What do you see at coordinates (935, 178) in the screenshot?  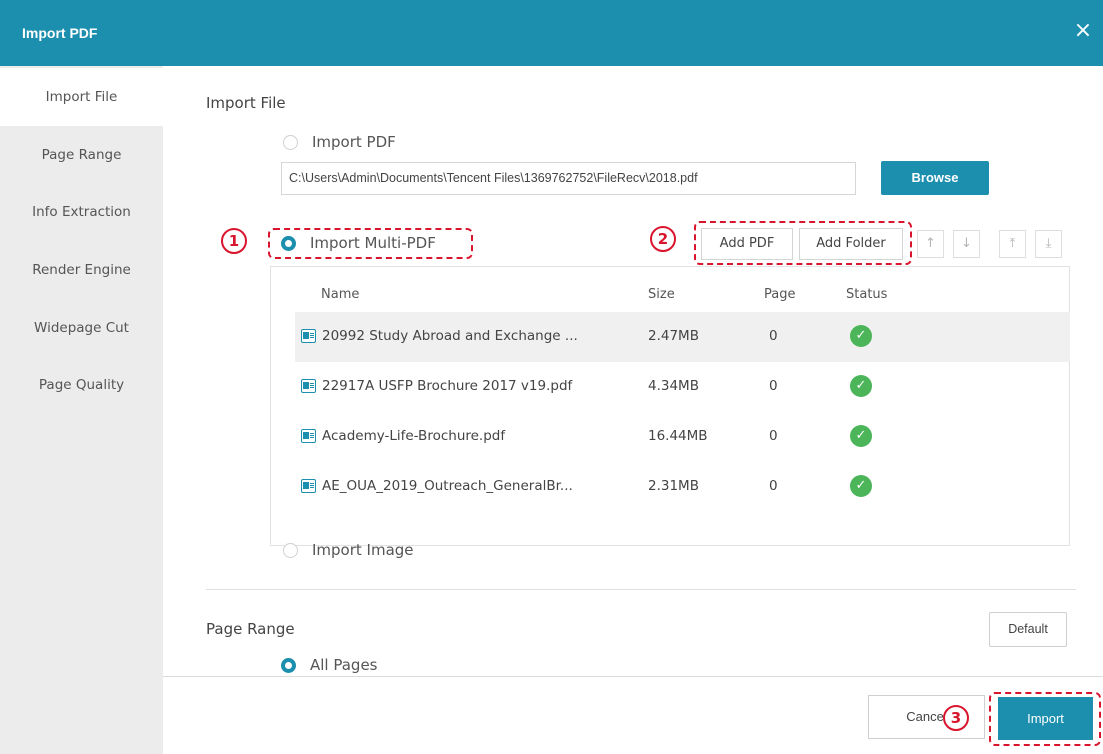 I see `browse-button: Browse` at bounding box center [935, 178].